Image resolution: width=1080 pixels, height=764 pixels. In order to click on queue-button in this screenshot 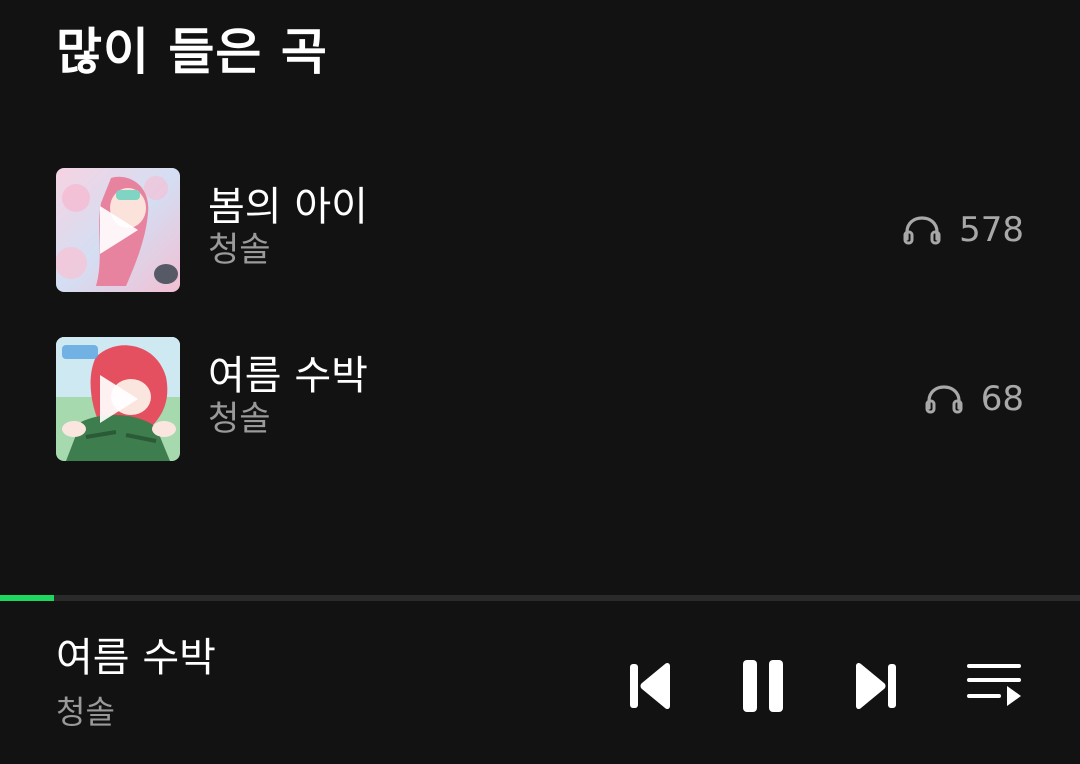, I will do `click(994, 686)`.